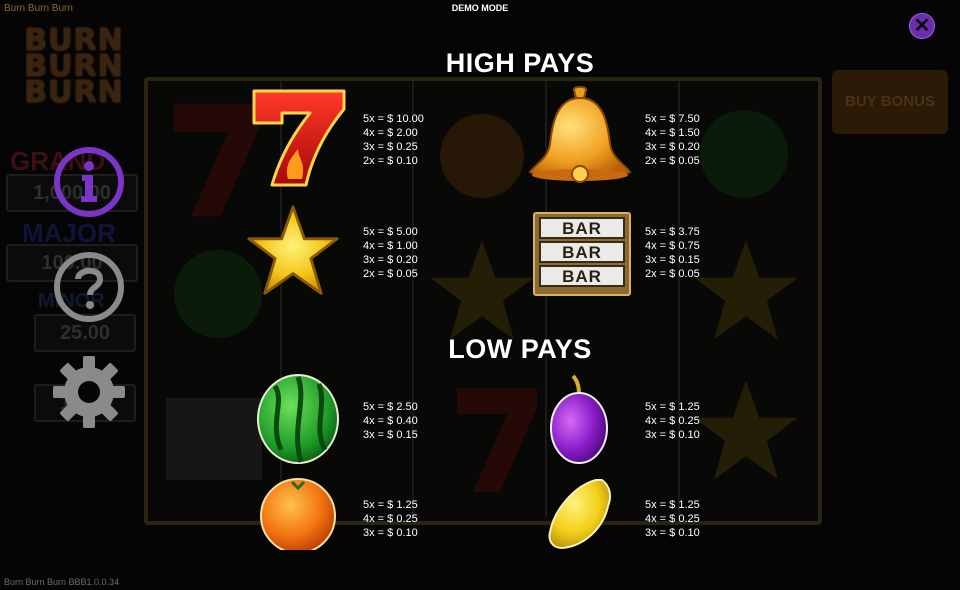 The width and height of the screenshot is (960, 590). Describe the element at coordinates (480, 8) in the screenshot. I see `demo-mode-label: DEMO MODE` at that location.